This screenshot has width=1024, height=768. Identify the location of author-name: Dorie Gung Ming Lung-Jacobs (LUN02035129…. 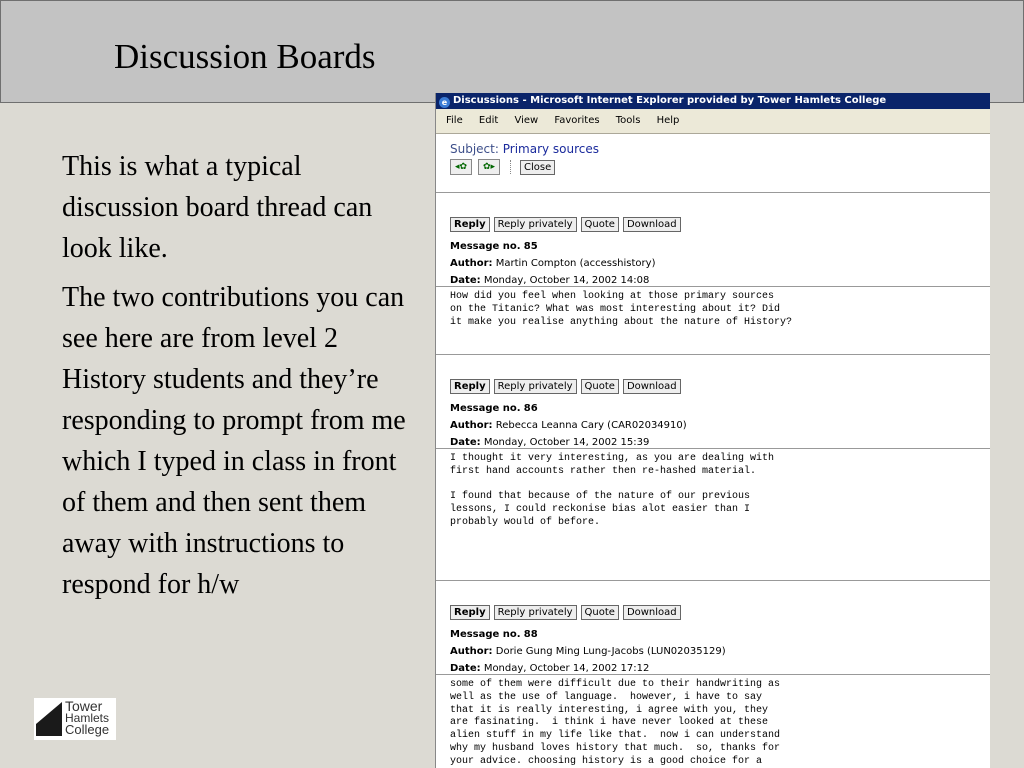
(610, 651).